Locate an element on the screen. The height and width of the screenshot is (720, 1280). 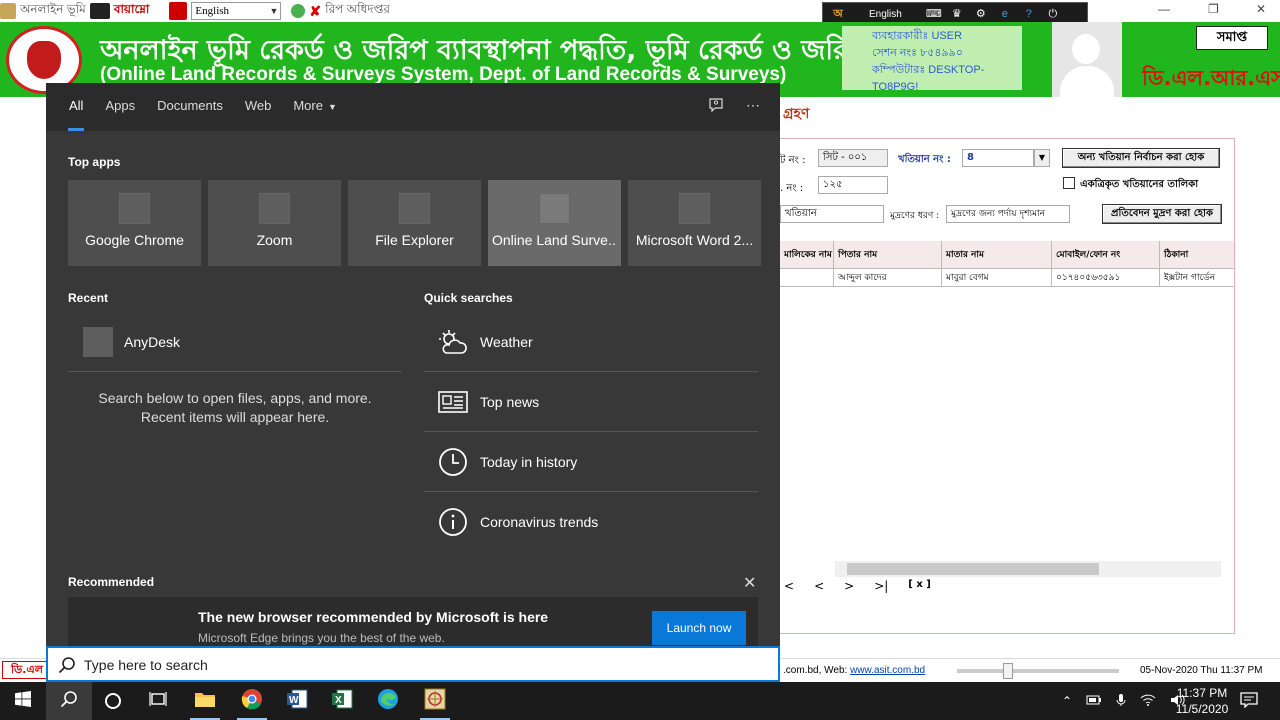
pager-next: > is located at coordinates (849, 586).